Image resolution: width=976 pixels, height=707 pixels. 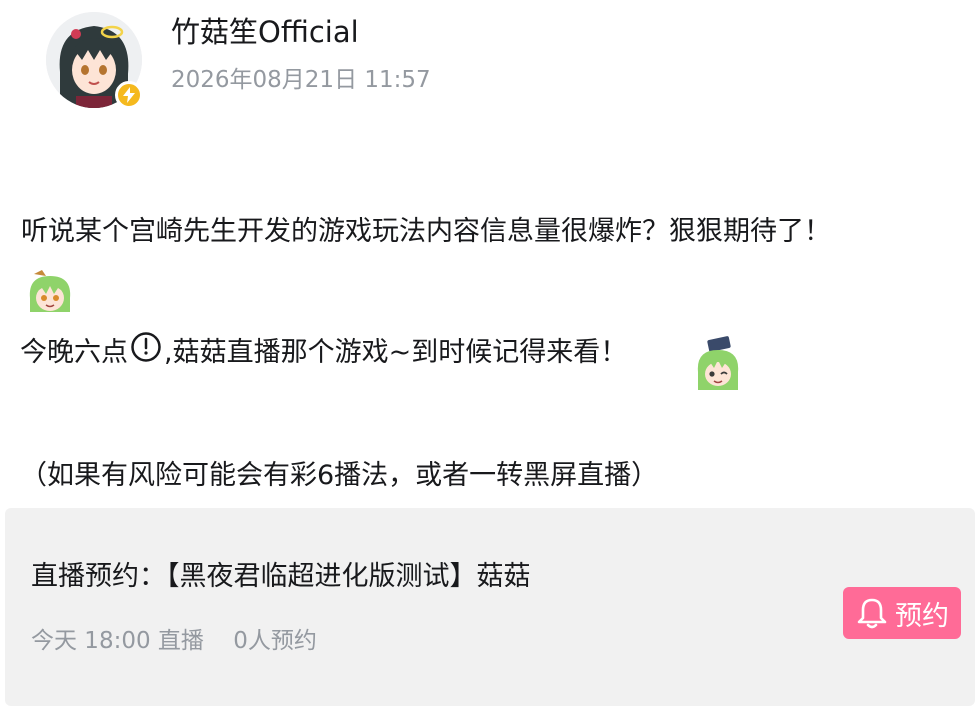 I want to click on post-time: 2026年08月21日 11:57, so click(x=301, y=80).